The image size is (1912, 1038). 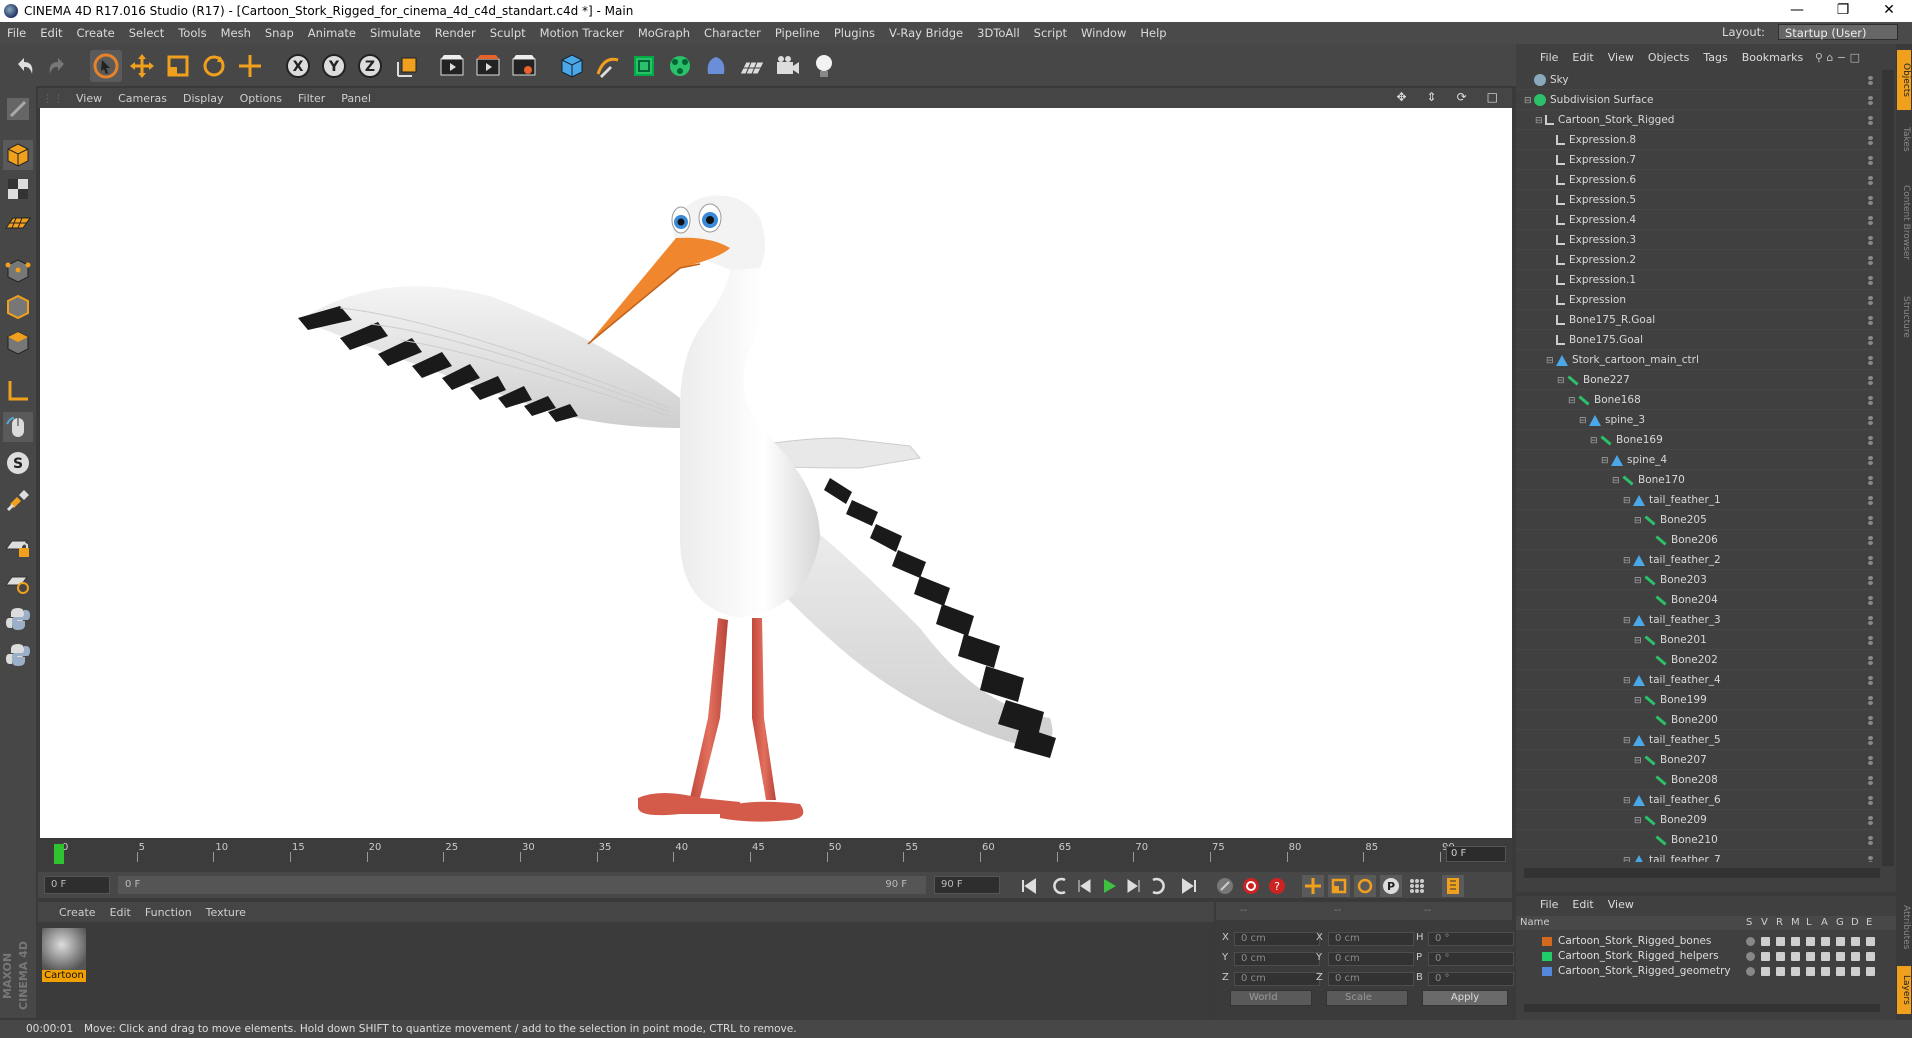 I want to click on layer-color-swatch, so click(x=1547, y=956).